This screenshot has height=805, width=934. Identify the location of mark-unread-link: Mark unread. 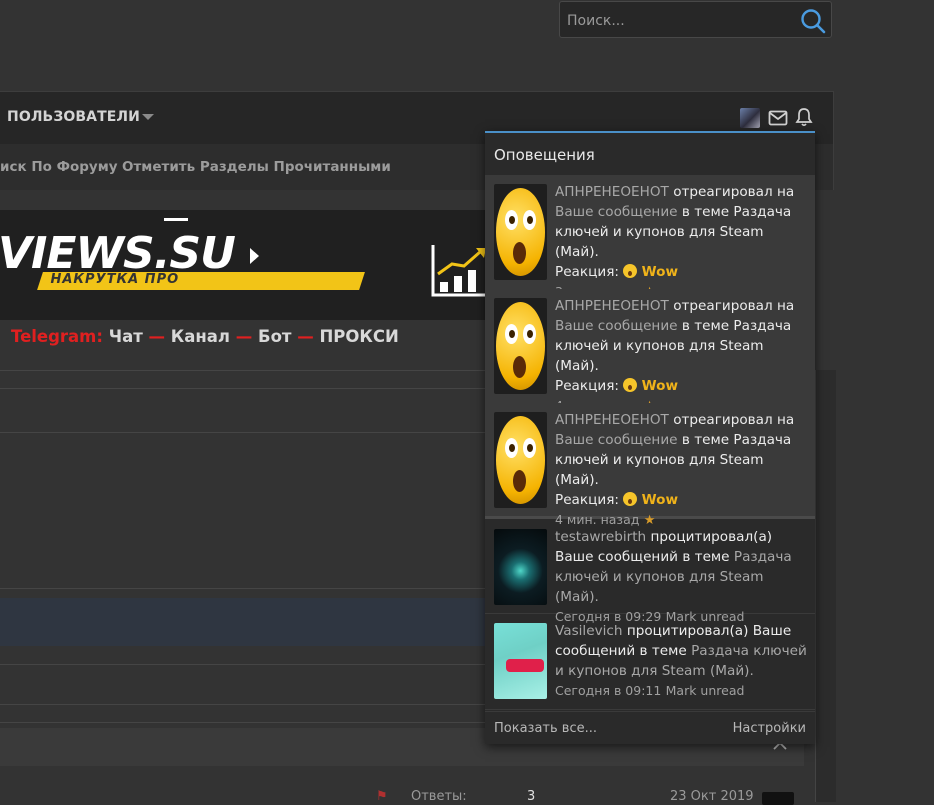
(705, 690).